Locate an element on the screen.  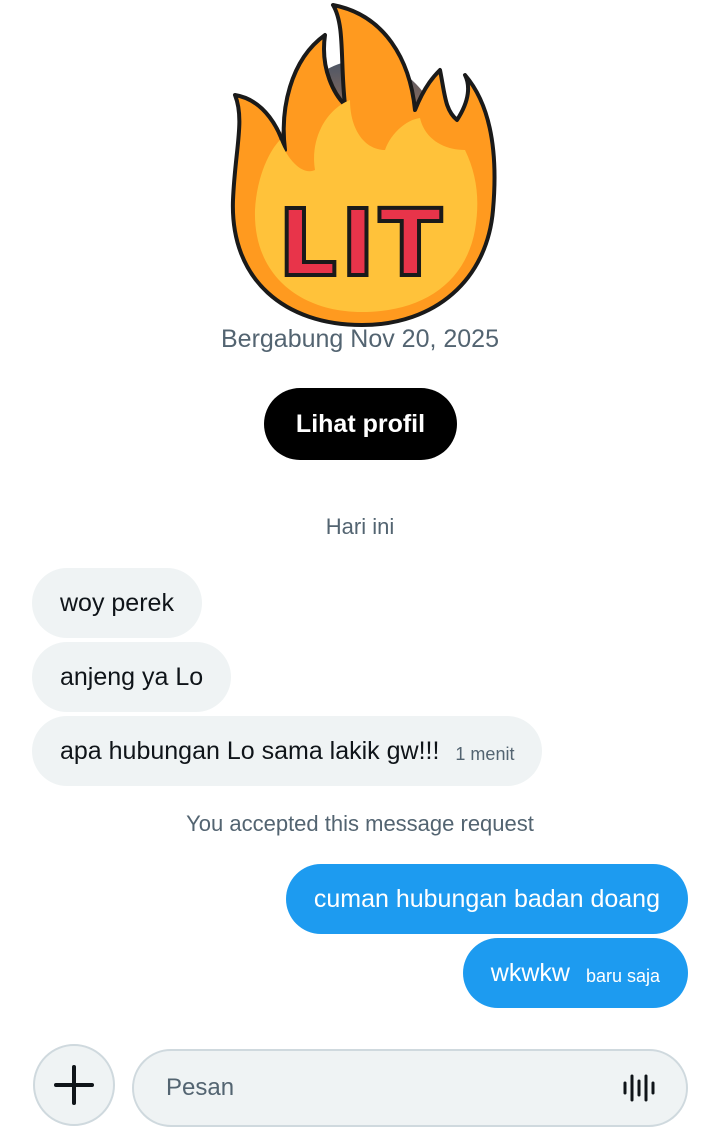
lit-fire-sticker: LIT is located at coordinates (363, 165).